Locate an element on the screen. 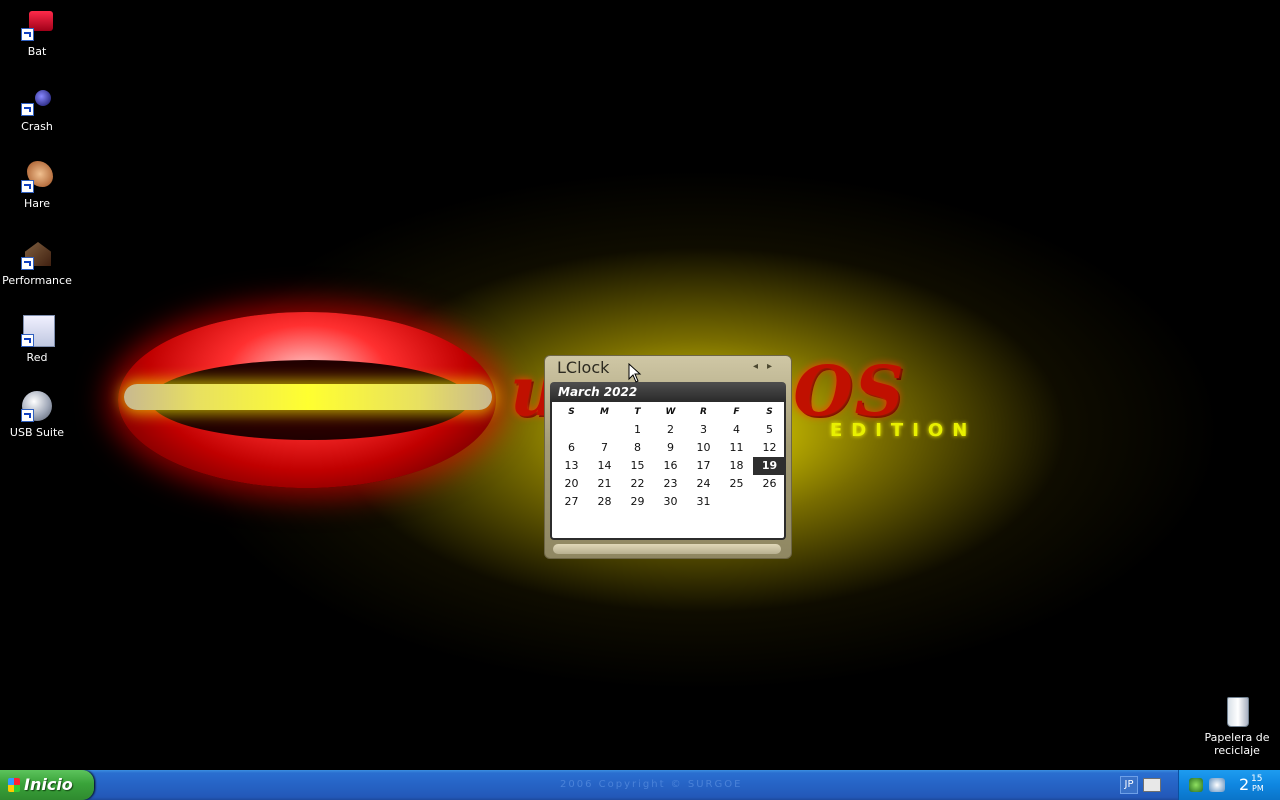 The width and height of the screenshot is (1280, 800). calendar-day: 22 is located at coordinates (637, 484).